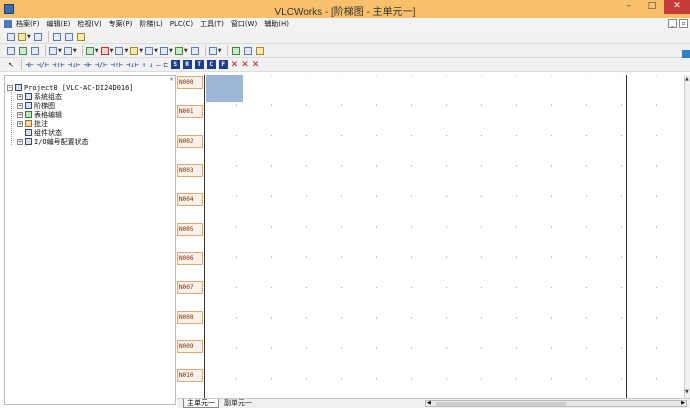 Image resolution: width=690 pixels, height=408 pixels. Describe the element at coordinates (248, 50) in the screenshot. I see `table-button` at that location.